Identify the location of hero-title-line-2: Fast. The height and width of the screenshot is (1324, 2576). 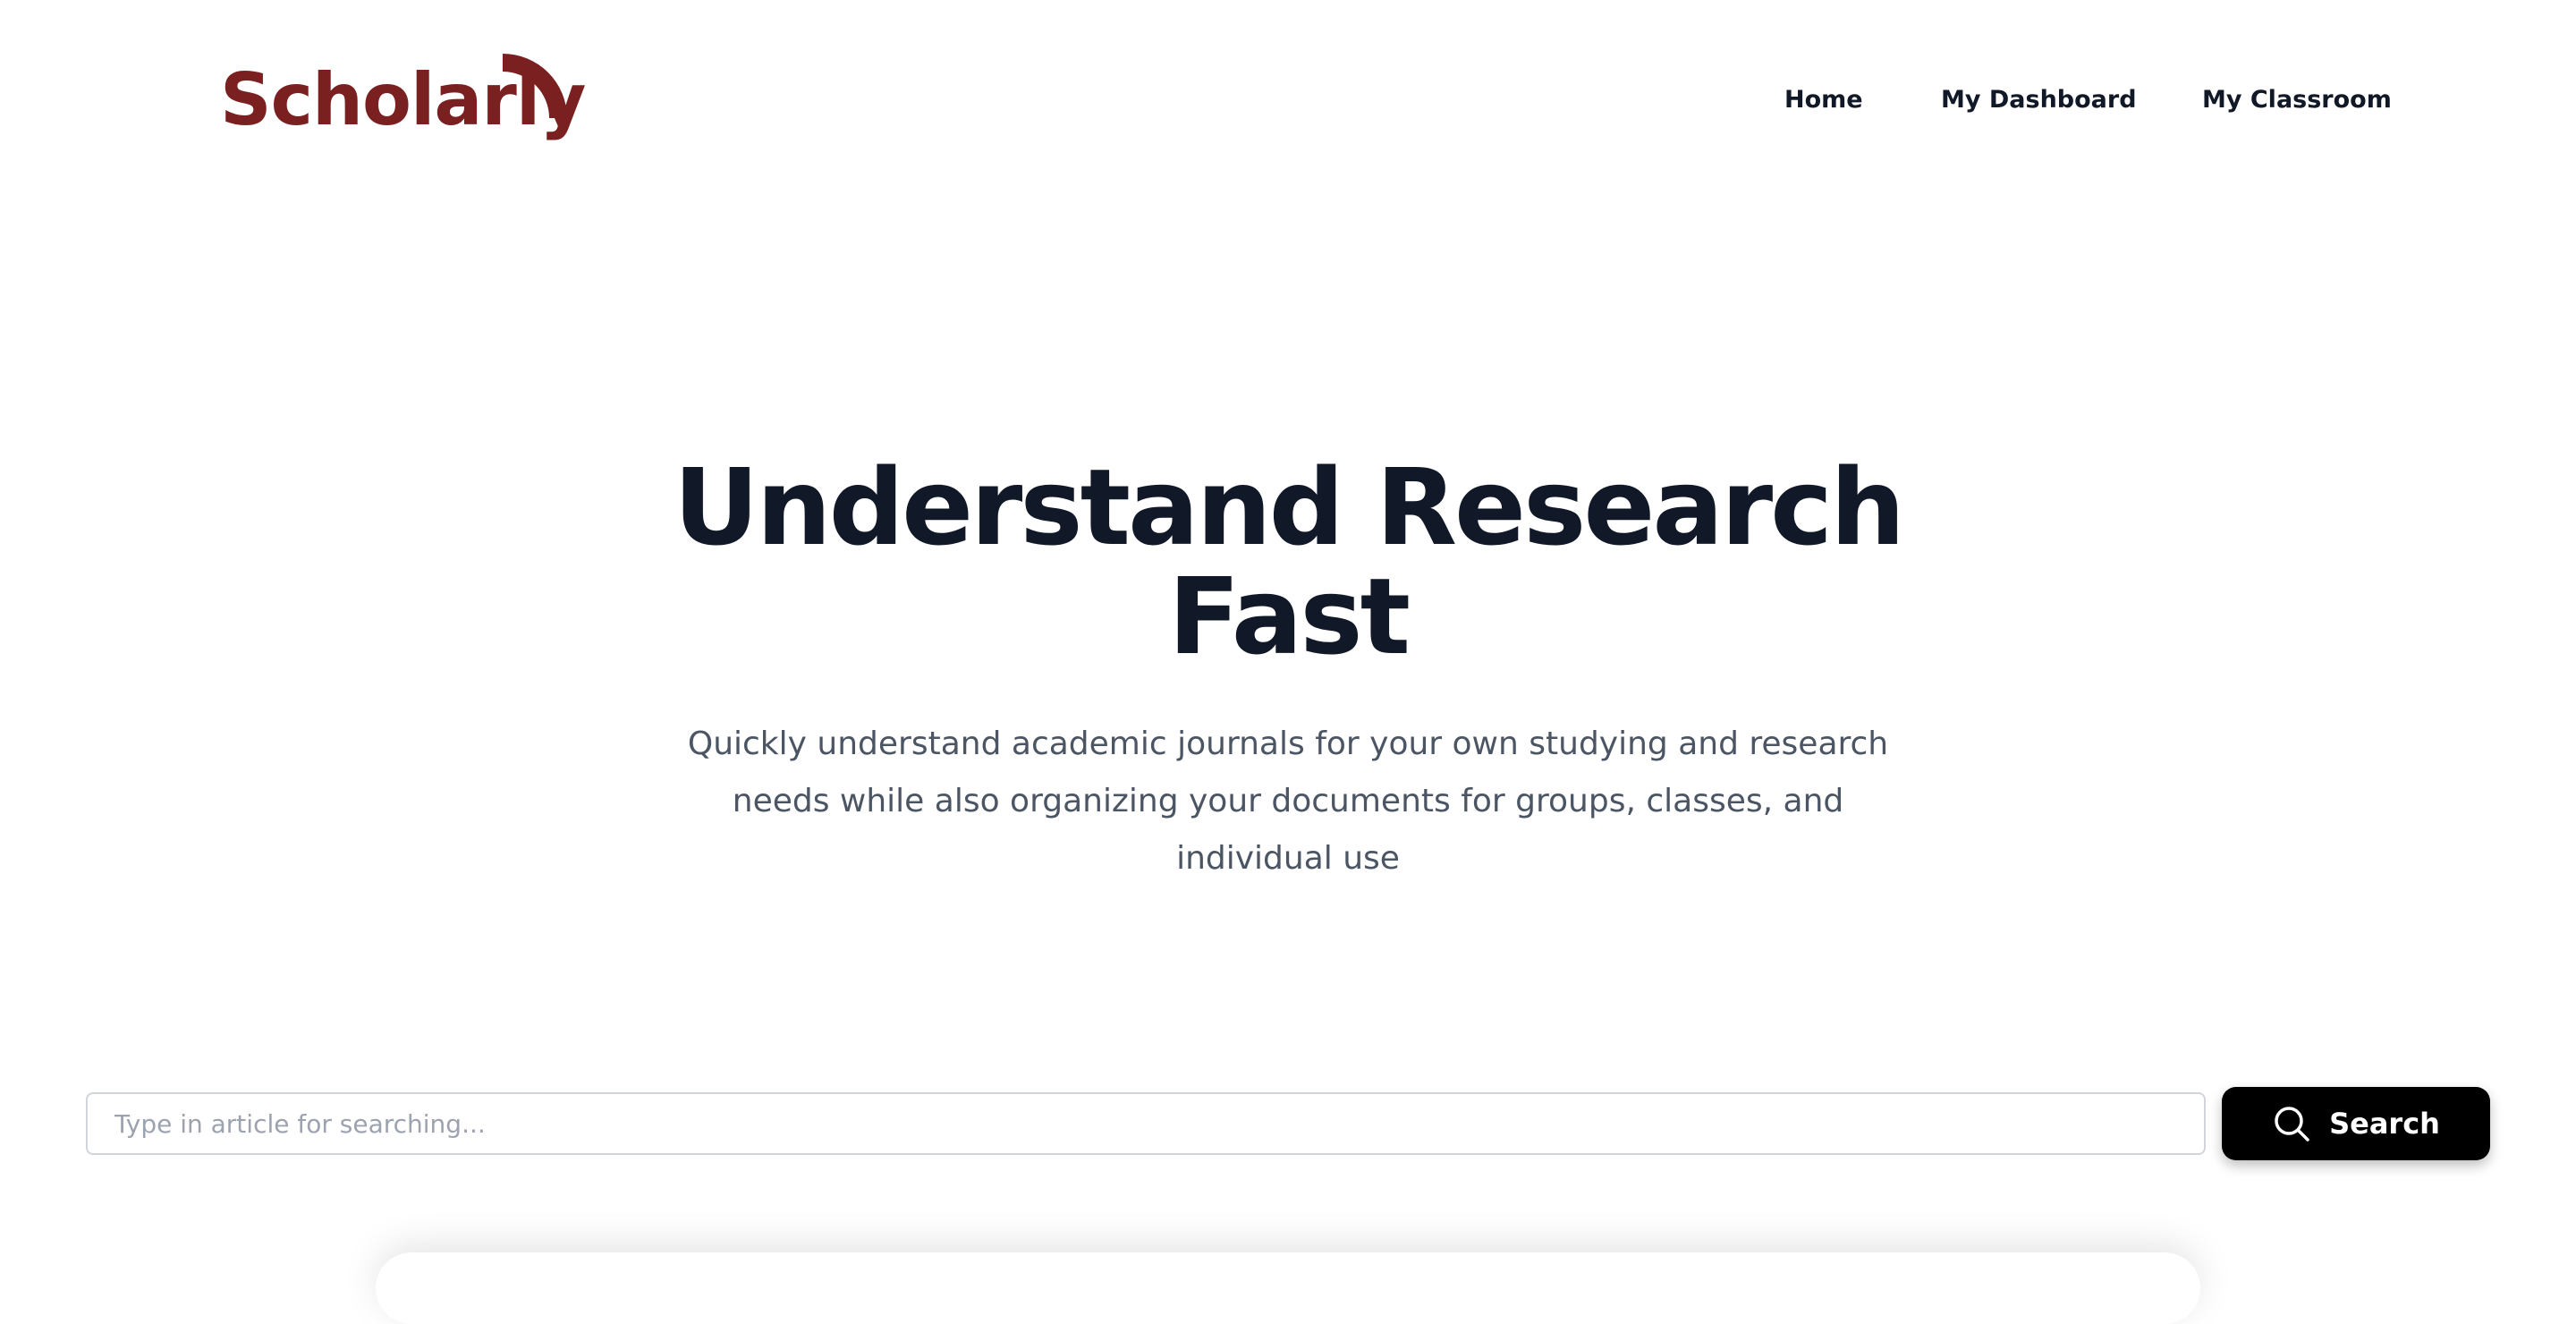
(1289, 616).